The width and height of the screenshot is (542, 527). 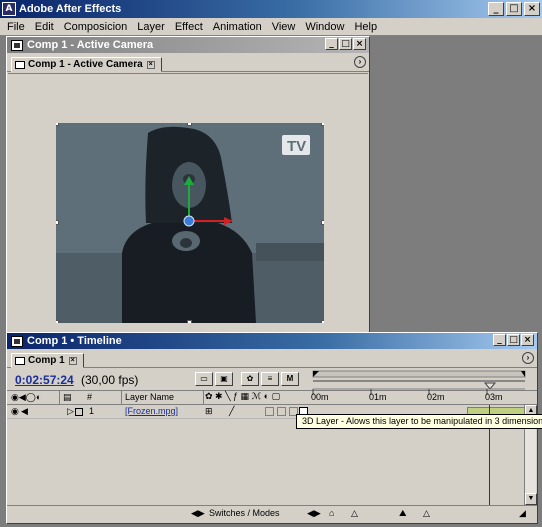 I want to click on video-switch-icon: ◉, so click(x=15, y=411).